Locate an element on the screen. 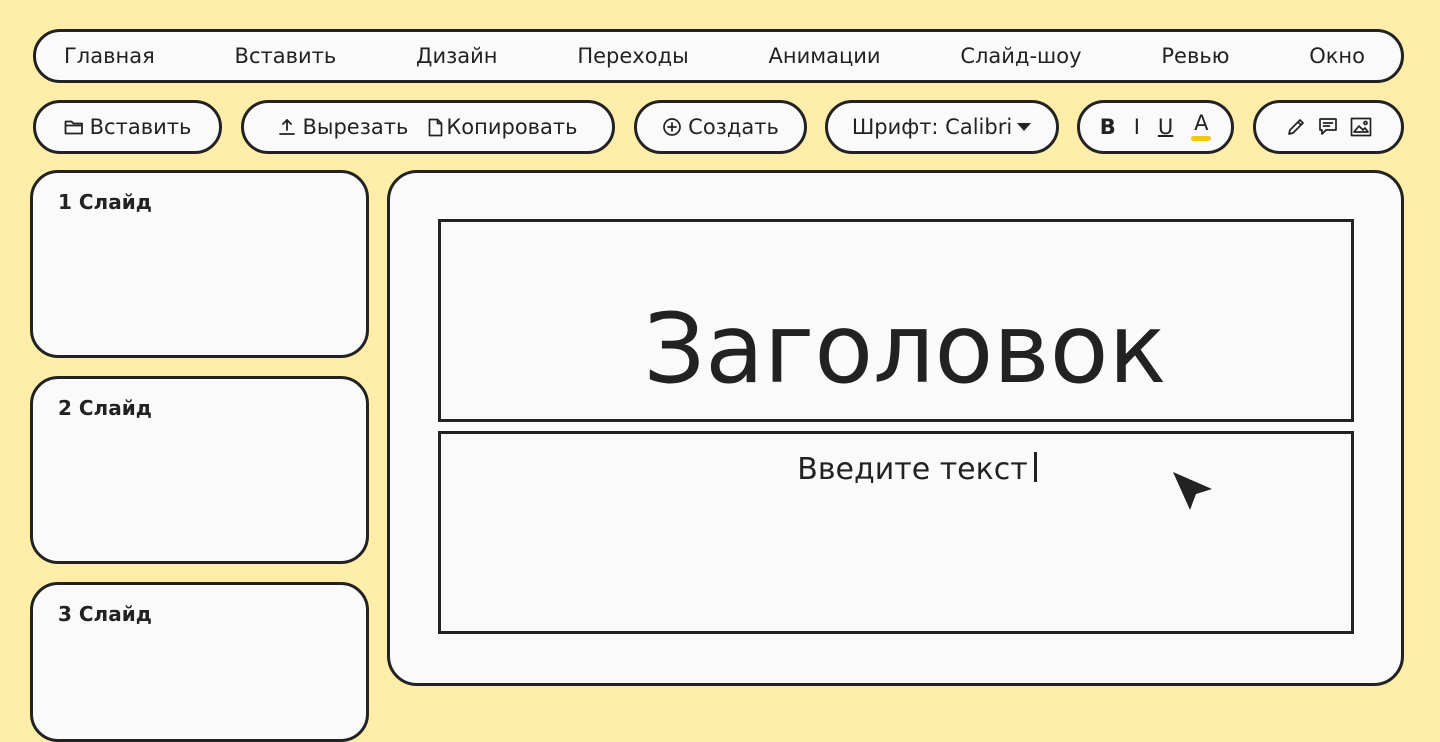 This screenshot has height=742, width=1440. font-color-letter: A is located at coordinates (1201, 123).